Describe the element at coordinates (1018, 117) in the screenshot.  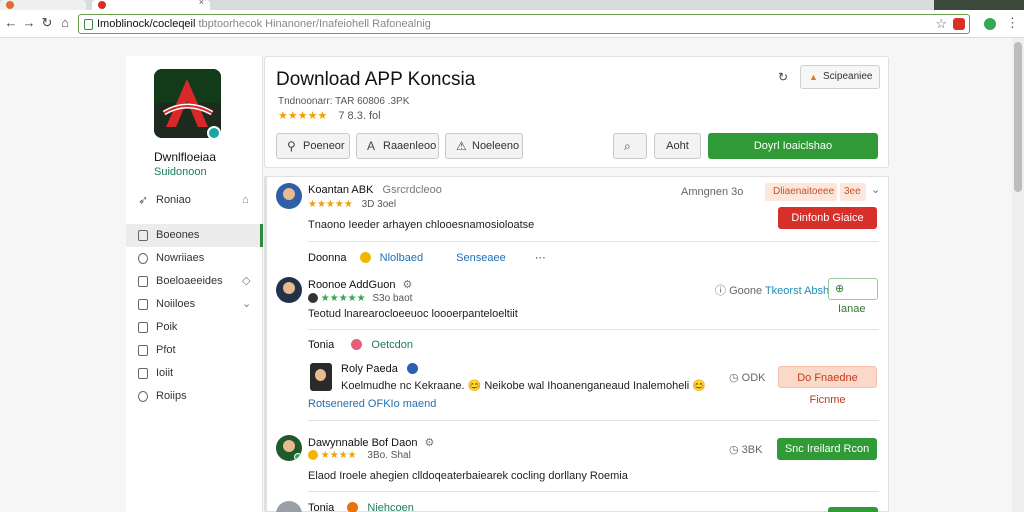
I see `scrollbar-thumb` at that location.